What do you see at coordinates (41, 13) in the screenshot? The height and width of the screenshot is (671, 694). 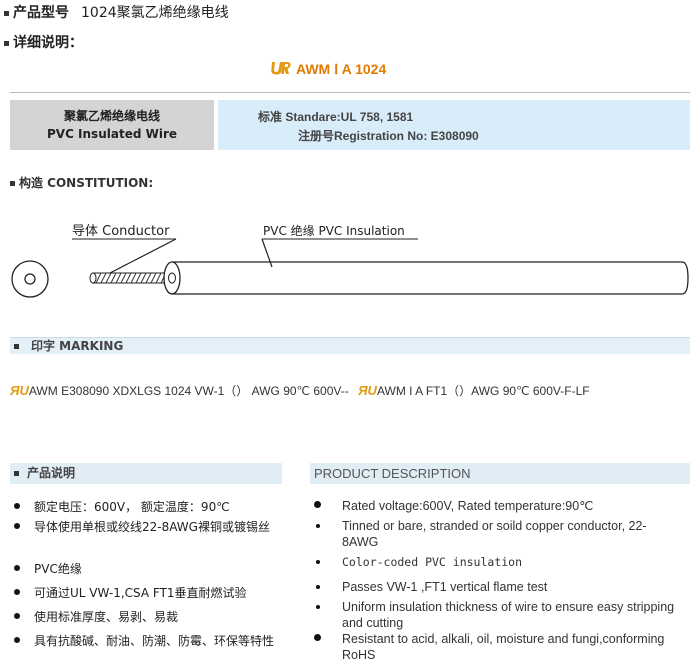 I see `product-model-label: 产品型号` at bounding box center [41, 13].